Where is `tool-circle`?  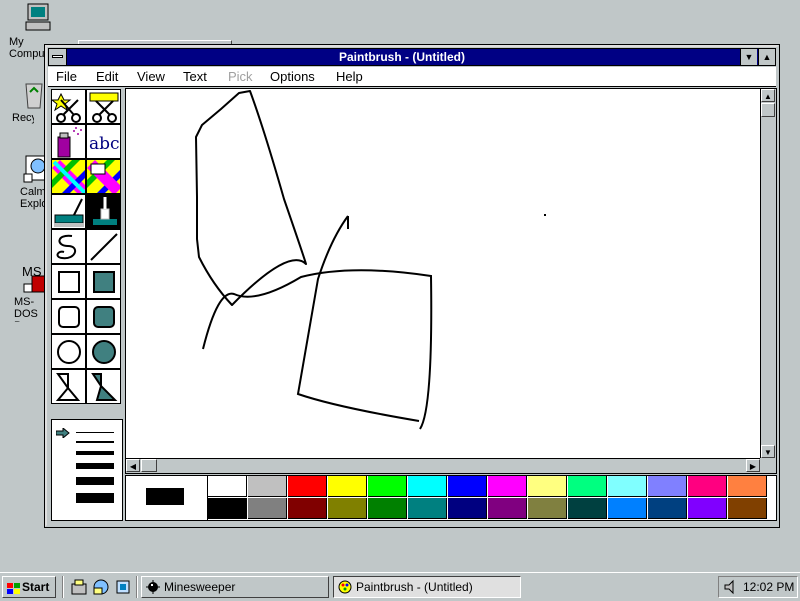
tool-circle is located at coordinates (68, 351).